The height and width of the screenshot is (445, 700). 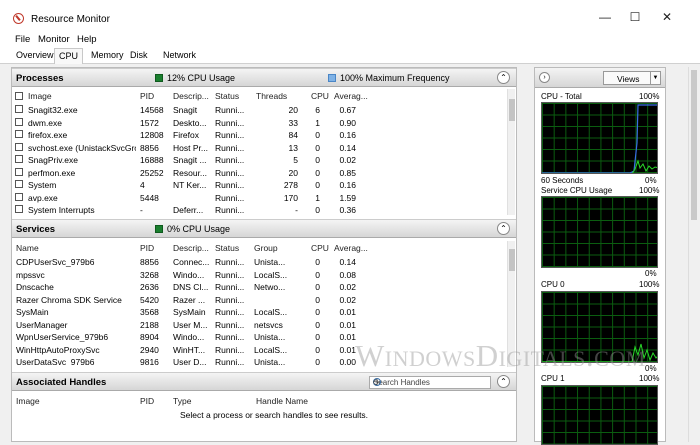 I want to click on col-threads: Threads, so click(x=271, y=96).